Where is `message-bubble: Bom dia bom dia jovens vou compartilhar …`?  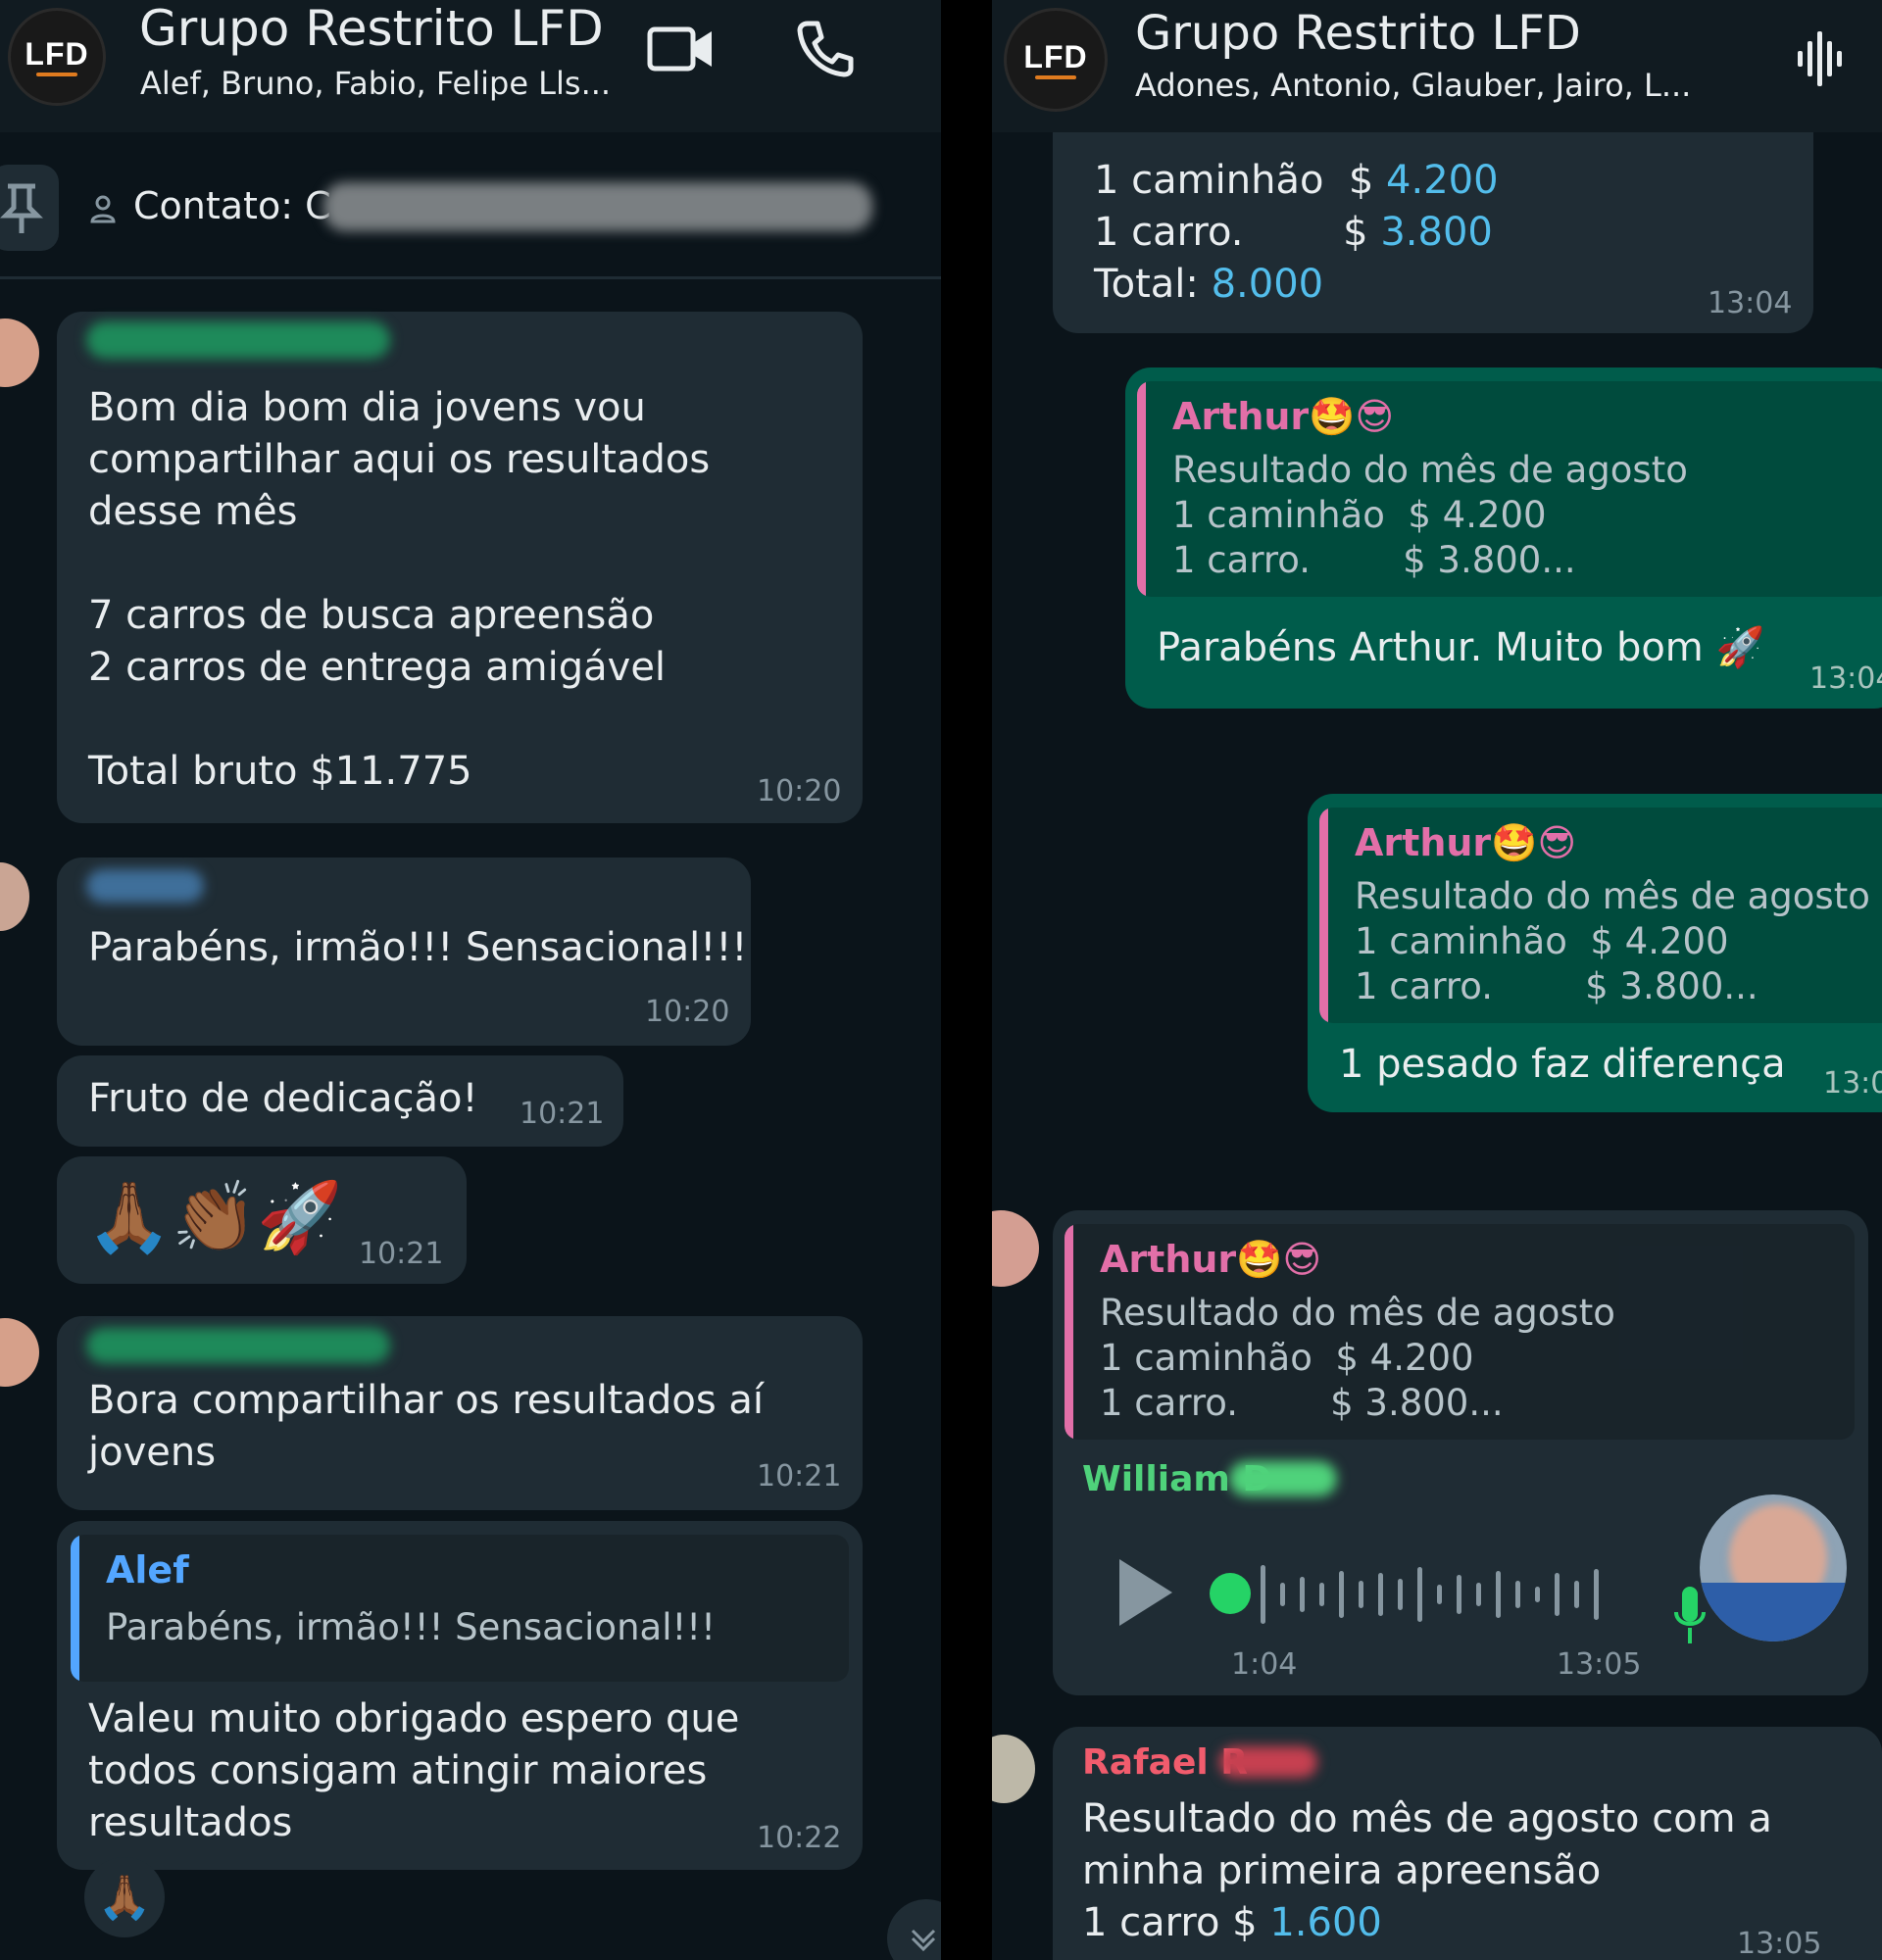
message-bubble: Bom dia bom dia jovens vou compartilhar … is located at coordinates (460, 567).